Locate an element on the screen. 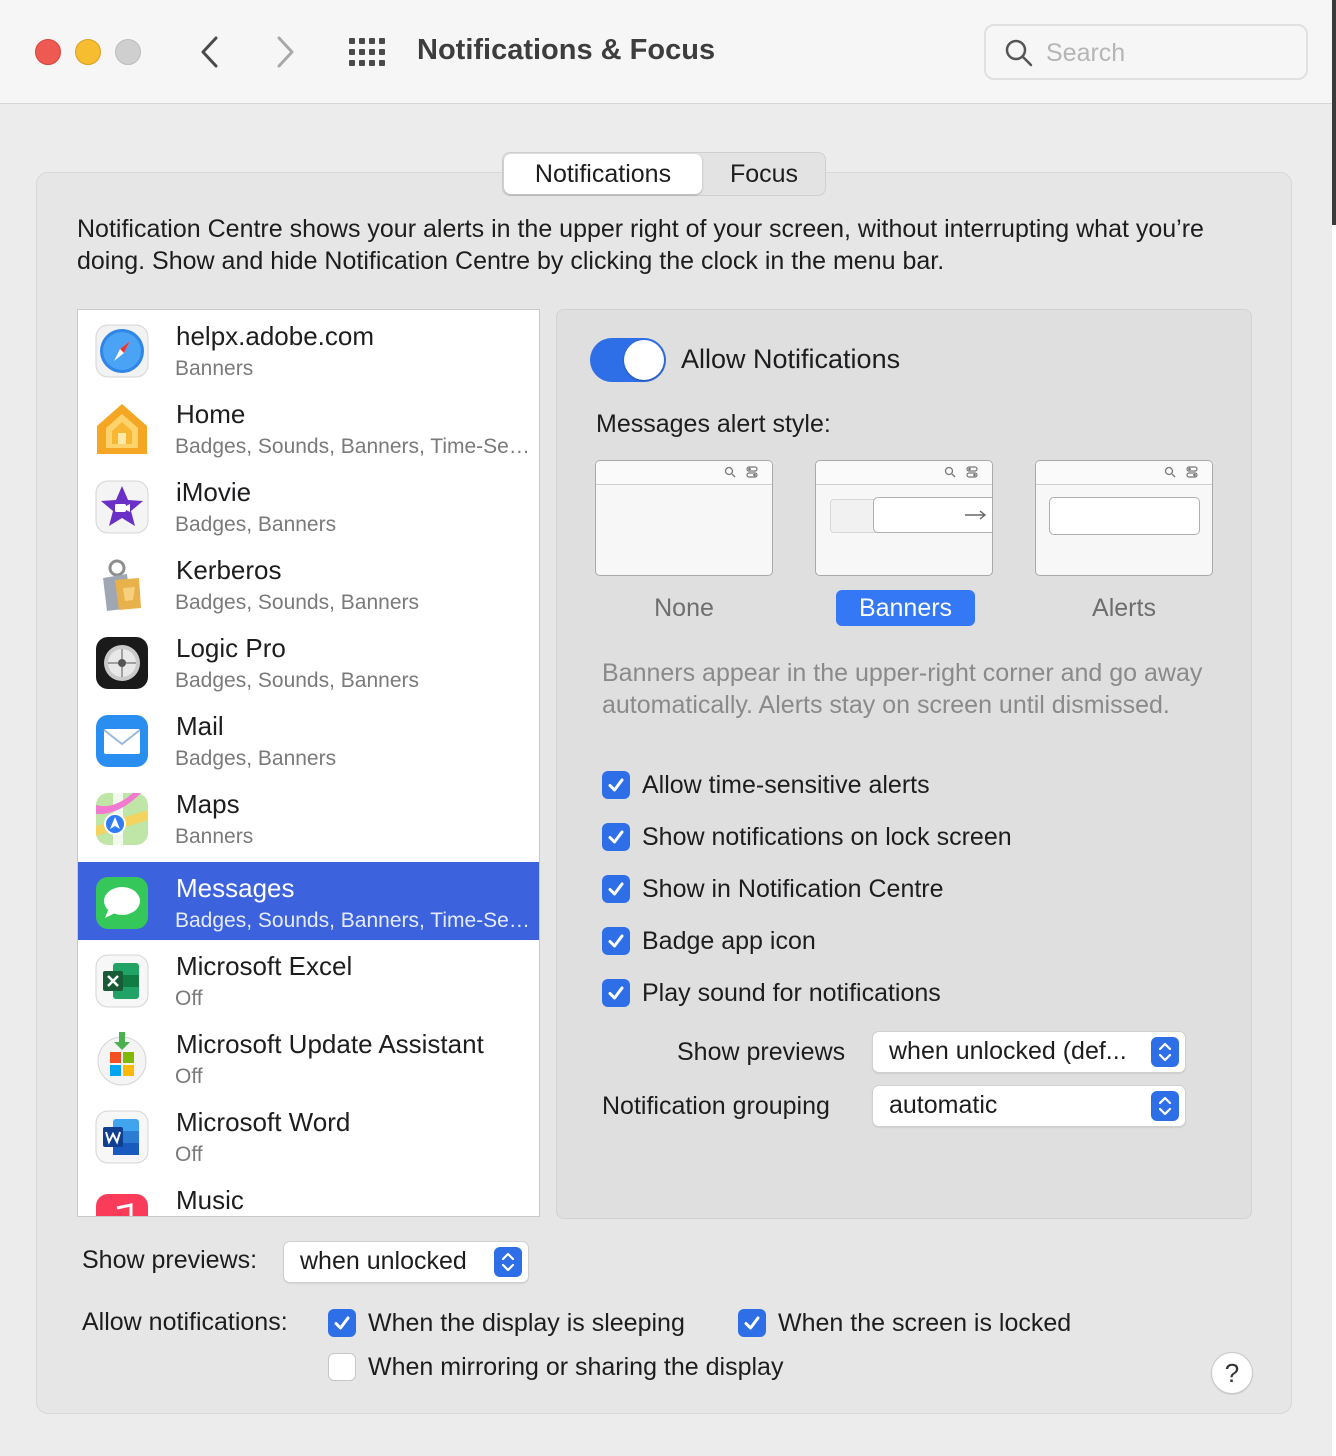 The height and width of the screenshot is (1456, 1336). option-label: Show in Notification Centre is located at coordinates (793, 889).